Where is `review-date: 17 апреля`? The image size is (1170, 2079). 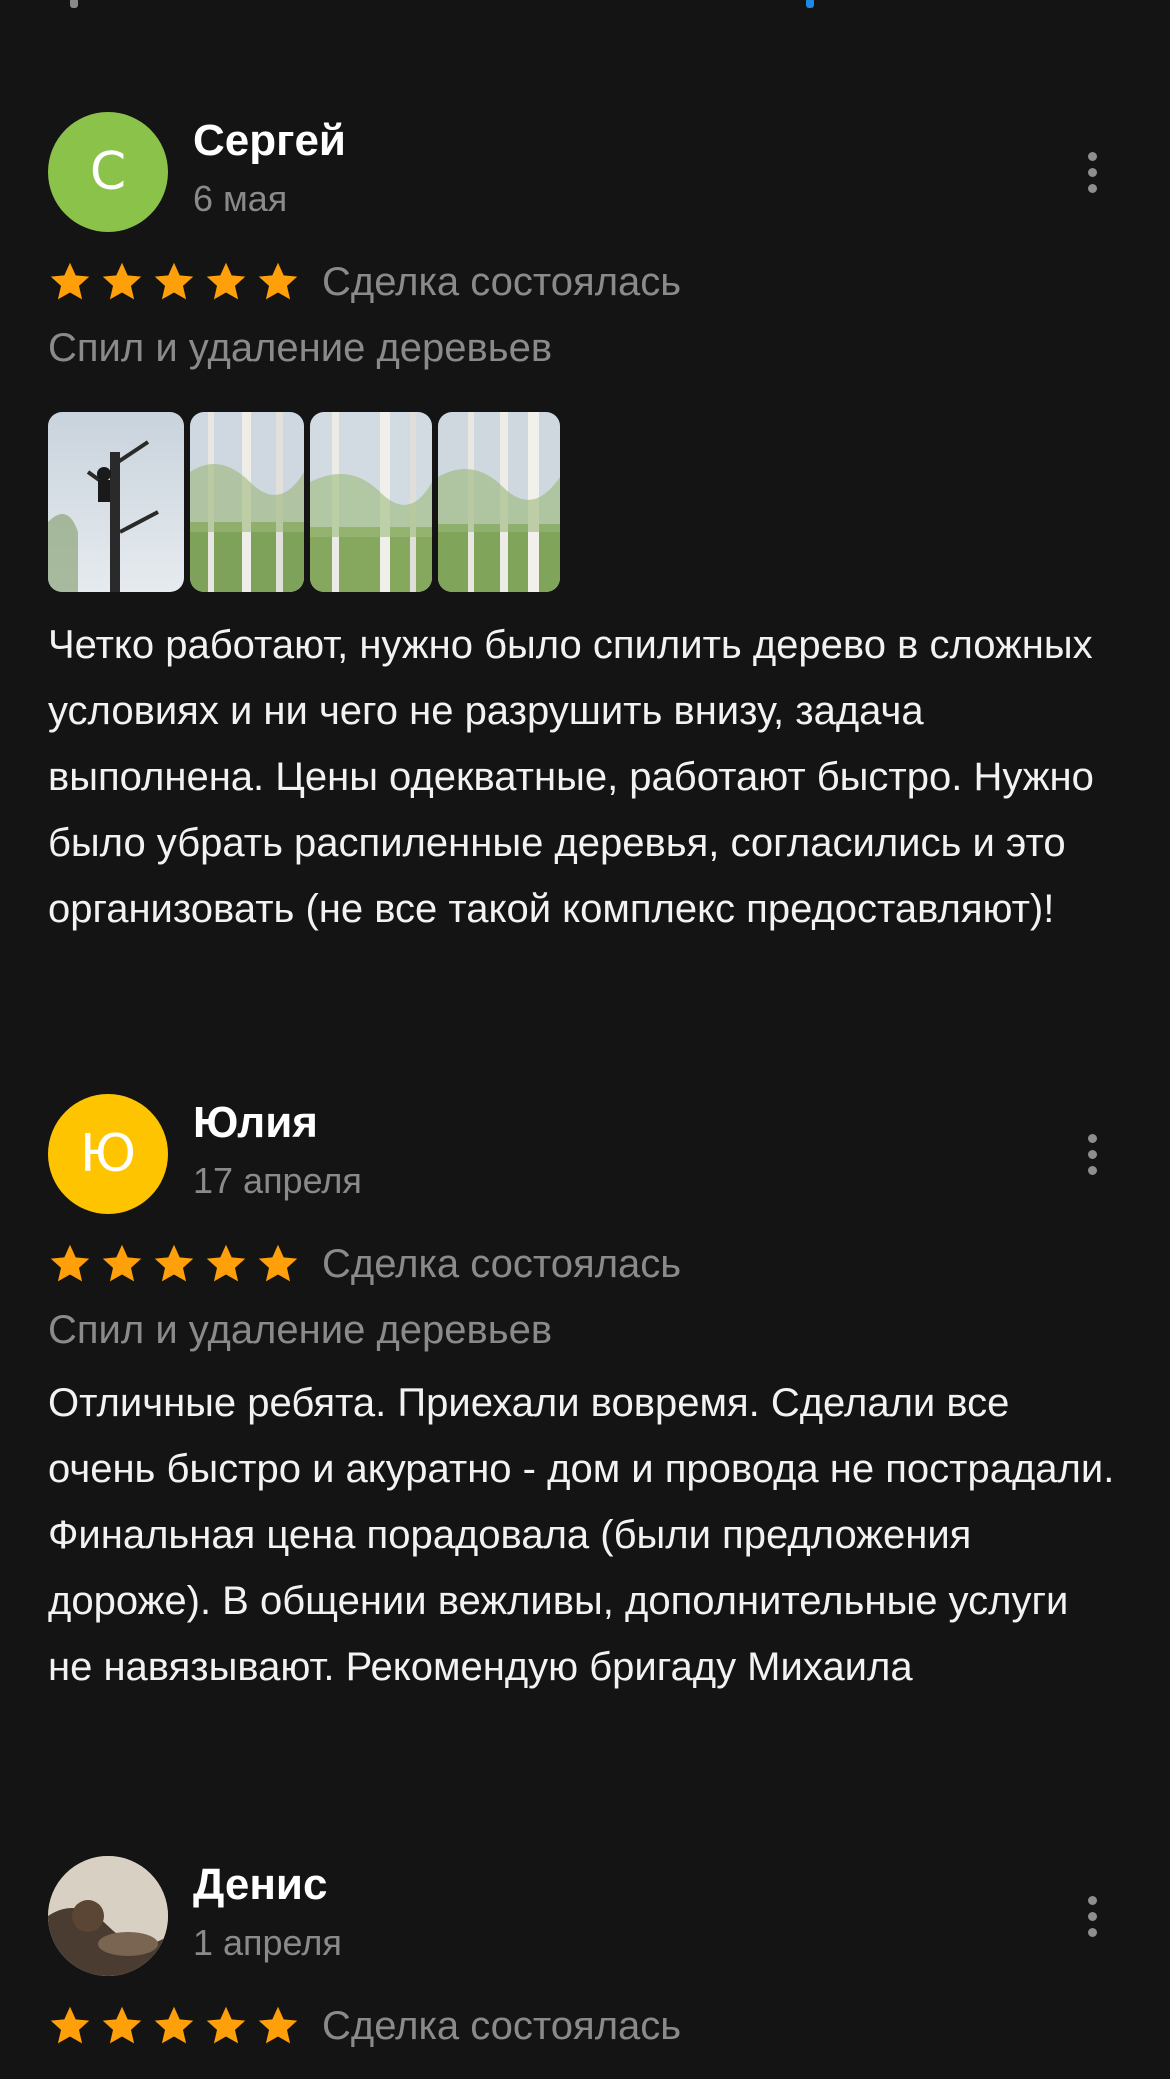
review-date: 17 апреля is located at coordinates (277, 1180).